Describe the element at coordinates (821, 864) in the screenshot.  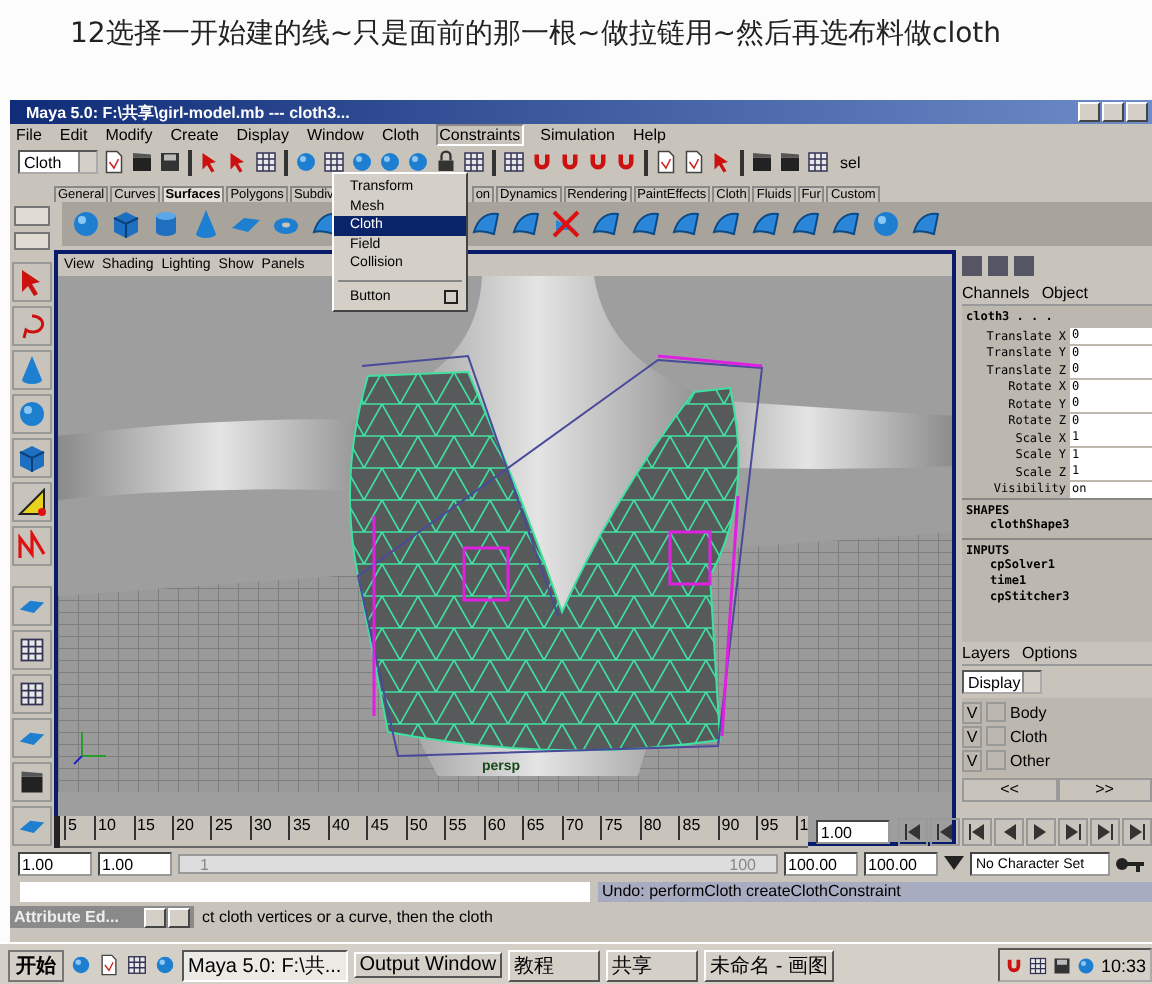
I see `playback-end-field: 100.00` at that location.